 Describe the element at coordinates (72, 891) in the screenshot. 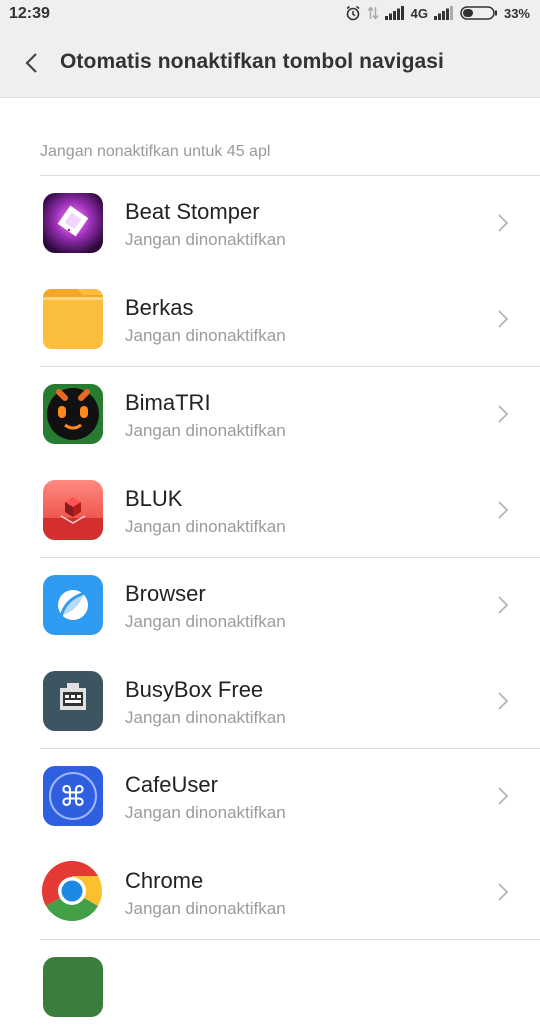

I see `chrome-icon` at that location.